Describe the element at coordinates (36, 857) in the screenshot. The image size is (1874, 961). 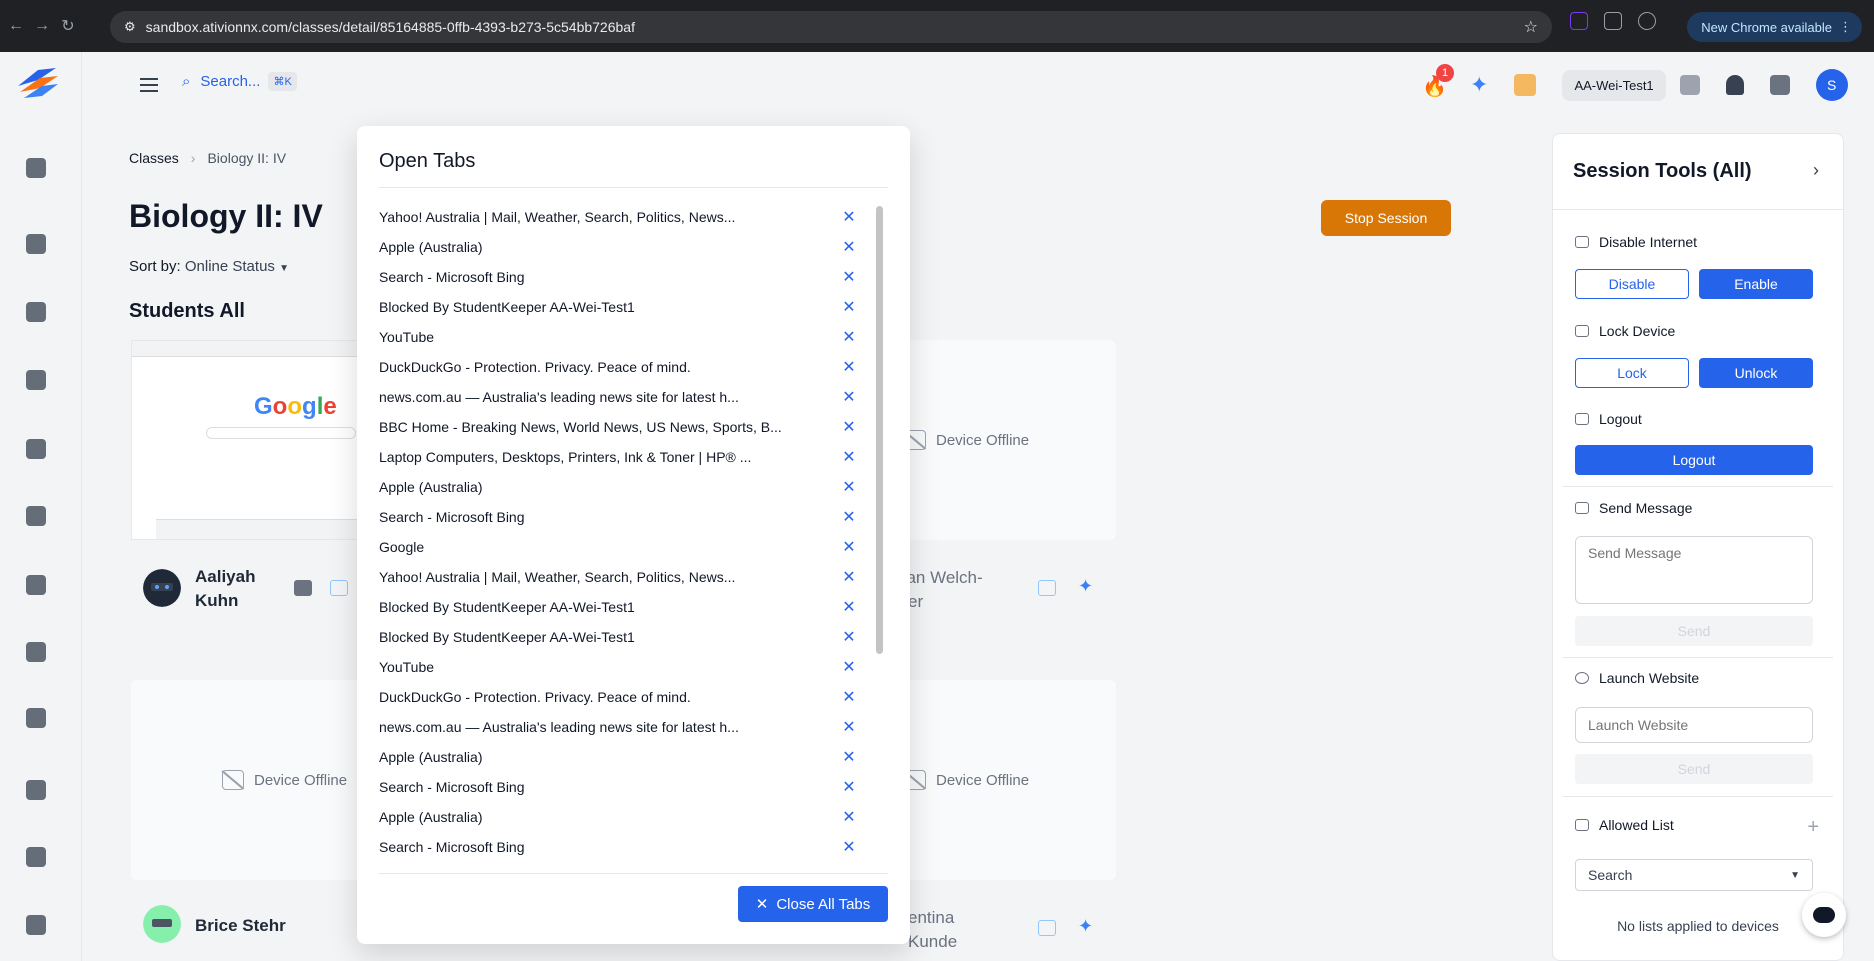
I see `settings-icon` at that location.